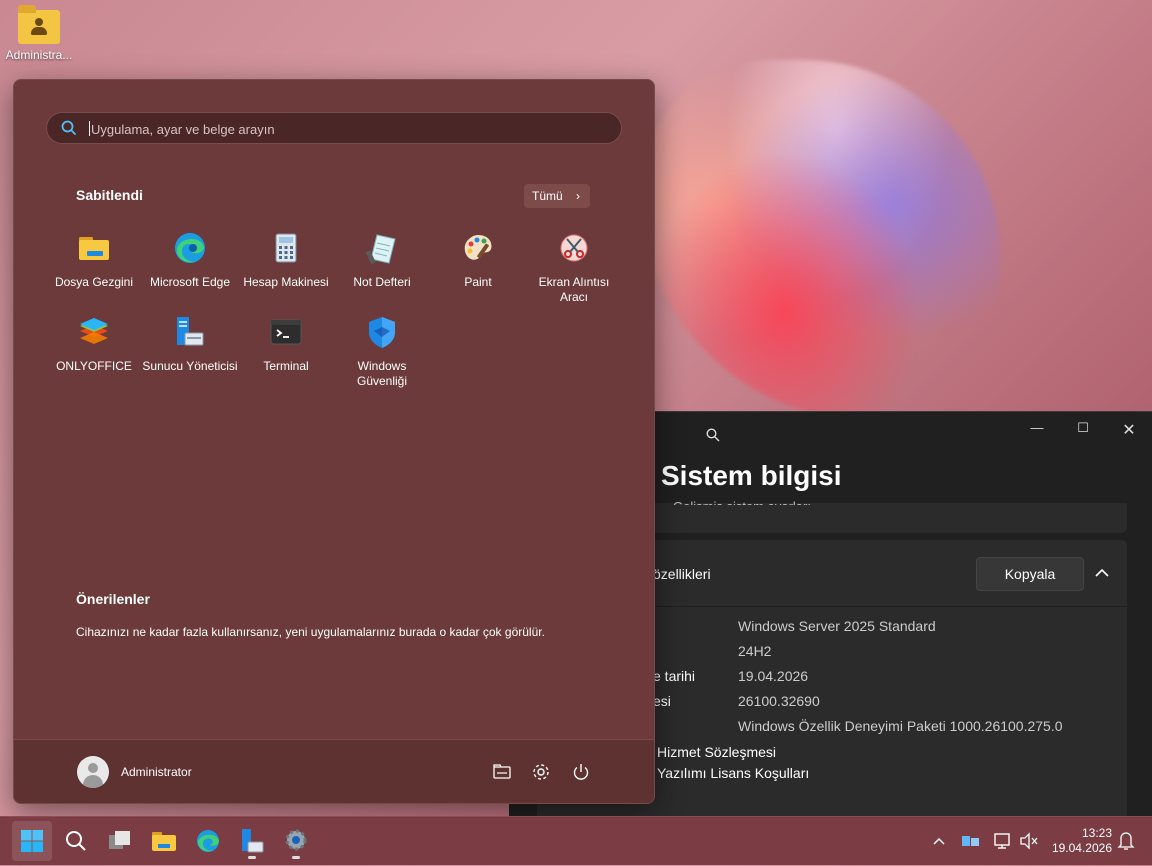 The height and width of the screenshot is (866, 1152). I want to click on pinned-app-file-explorer: Dosya Gezgini, so click(94, 260).